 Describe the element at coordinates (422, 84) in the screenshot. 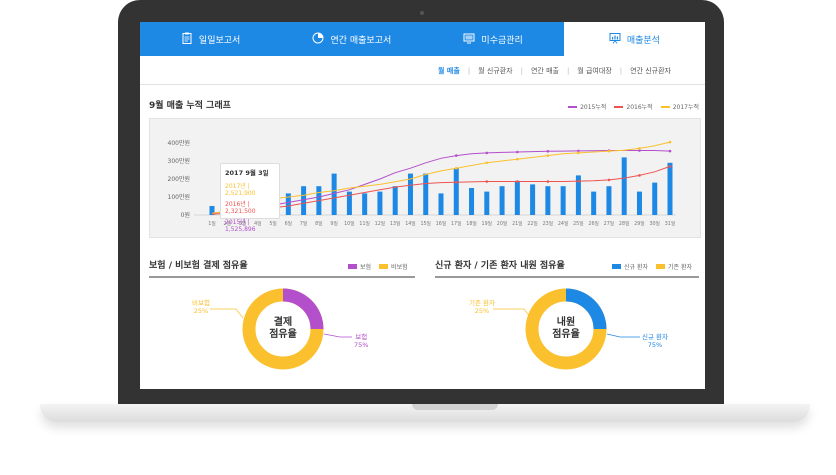

I see `subnav-divider` at that location.